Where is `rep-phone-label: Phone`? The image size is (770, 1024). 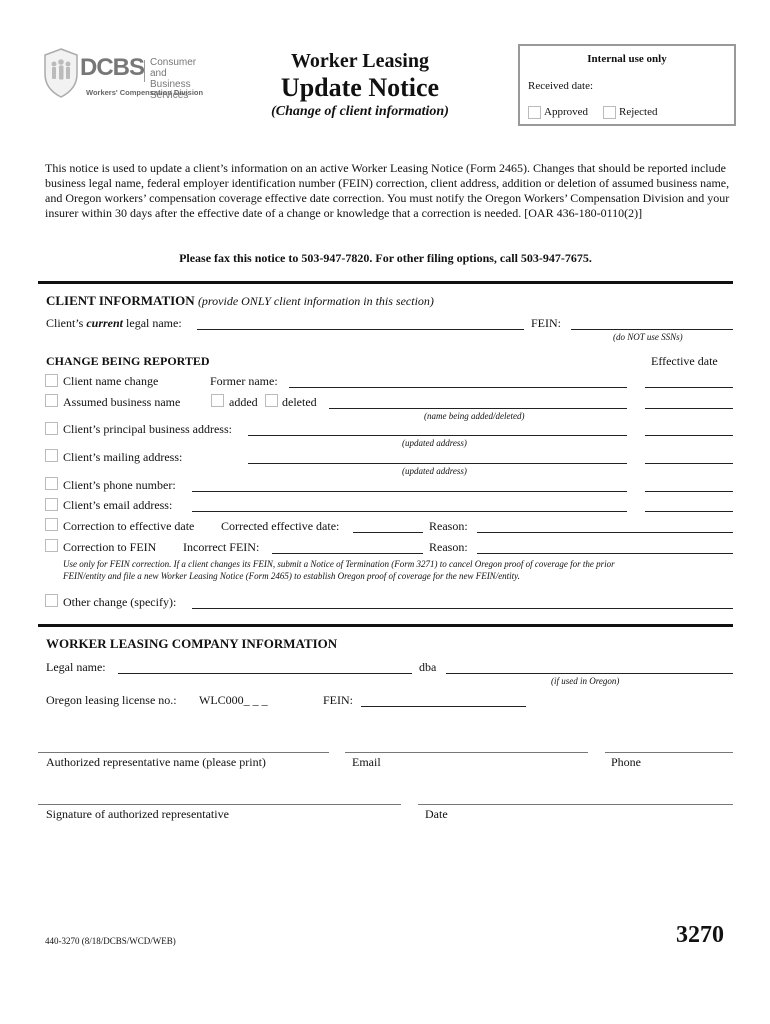 rep-phone-label: Phone is located at coordinates (626, 762).